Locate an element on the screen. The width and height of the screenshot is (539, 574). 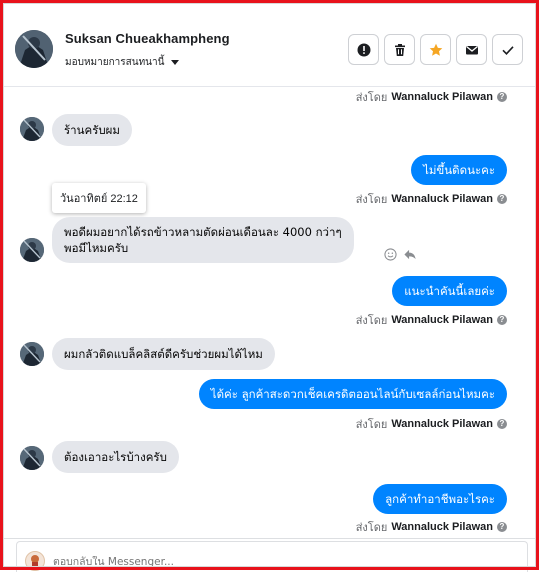
header-actions is located at coordinates (435, 49).